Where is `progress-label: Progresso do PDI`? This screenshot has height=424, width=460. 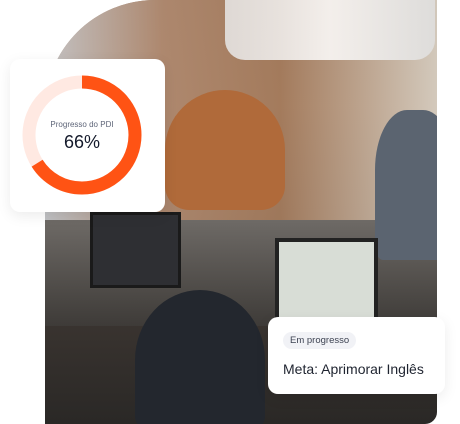
progress-label: Progresso do PDI is located at coordinates (82, 124).